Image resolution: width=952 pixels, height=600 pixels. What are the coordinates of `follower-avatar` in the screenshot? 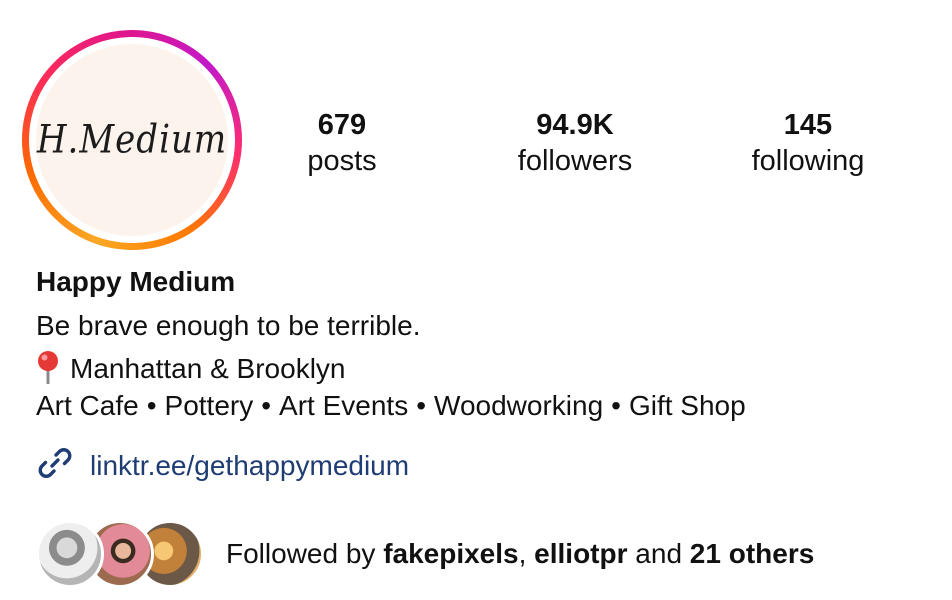 It's located at (70, 554).